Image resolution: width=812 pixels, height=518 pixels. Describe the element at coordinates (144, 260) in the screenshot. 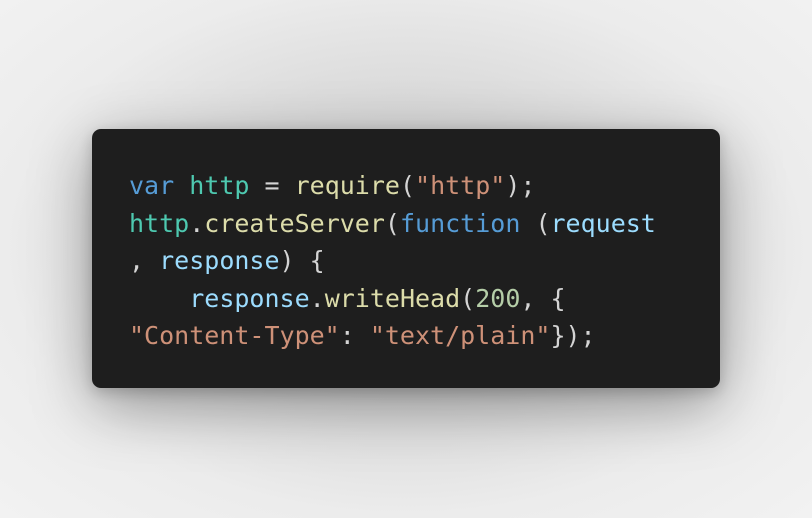

I see `code-token-punctuation: ,` at that location.